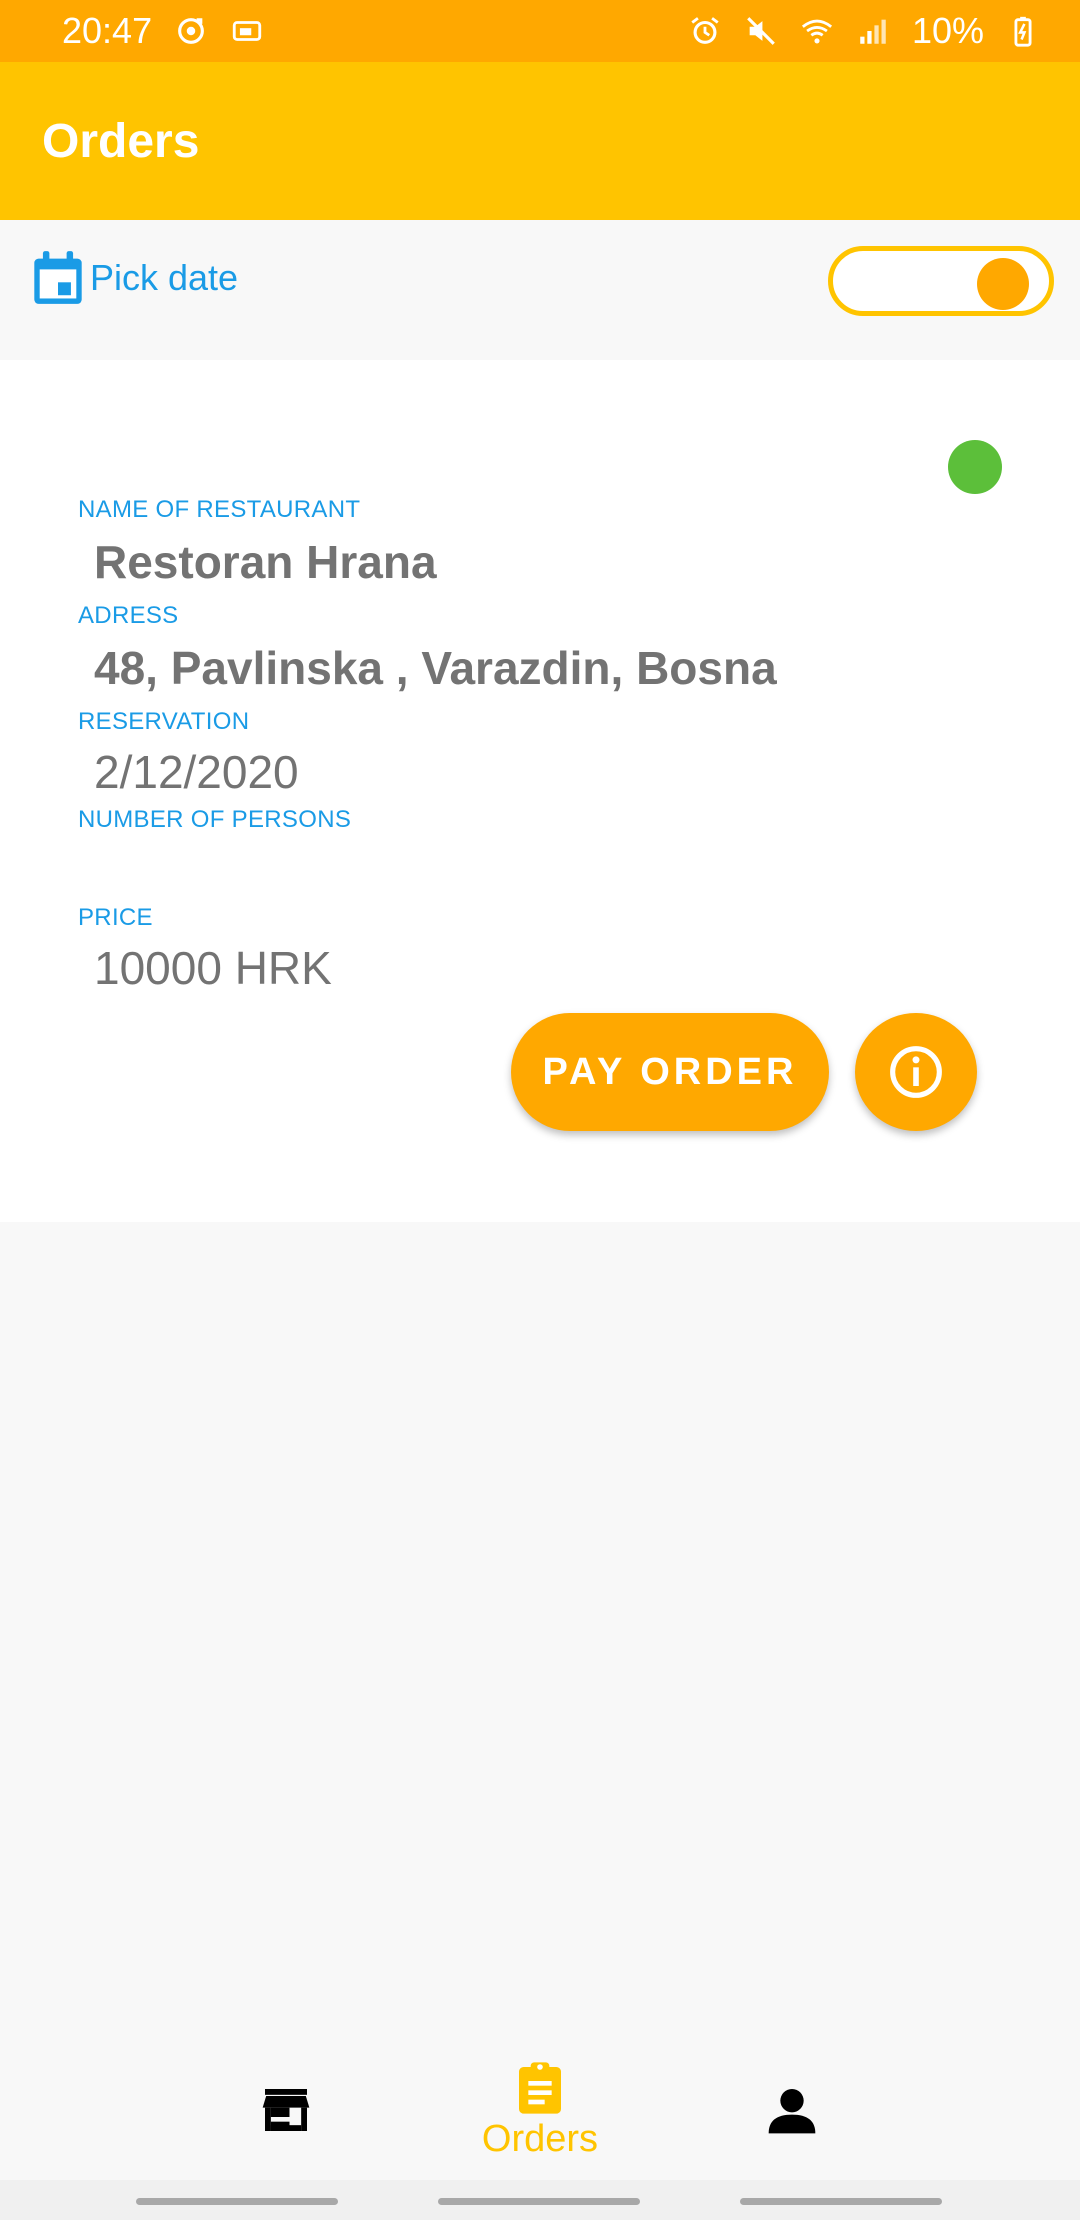 Image resolution: width=1080 pixels, height=2220 pixels. I want to click on nav-item-profile, so click(792, 2110).